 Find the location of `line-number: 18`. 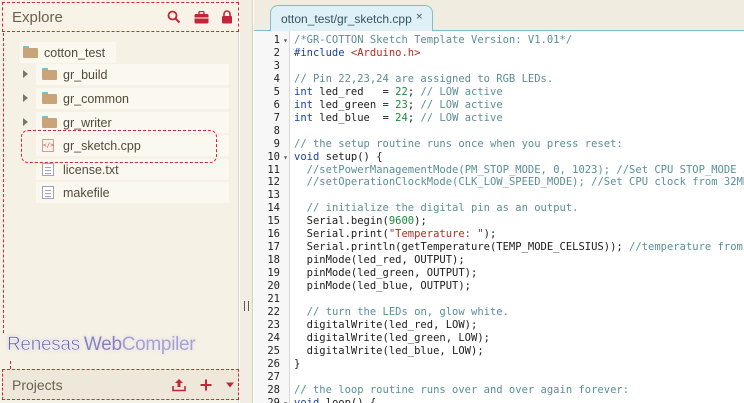

line-number: 18 is located at coordinates (273, 260).